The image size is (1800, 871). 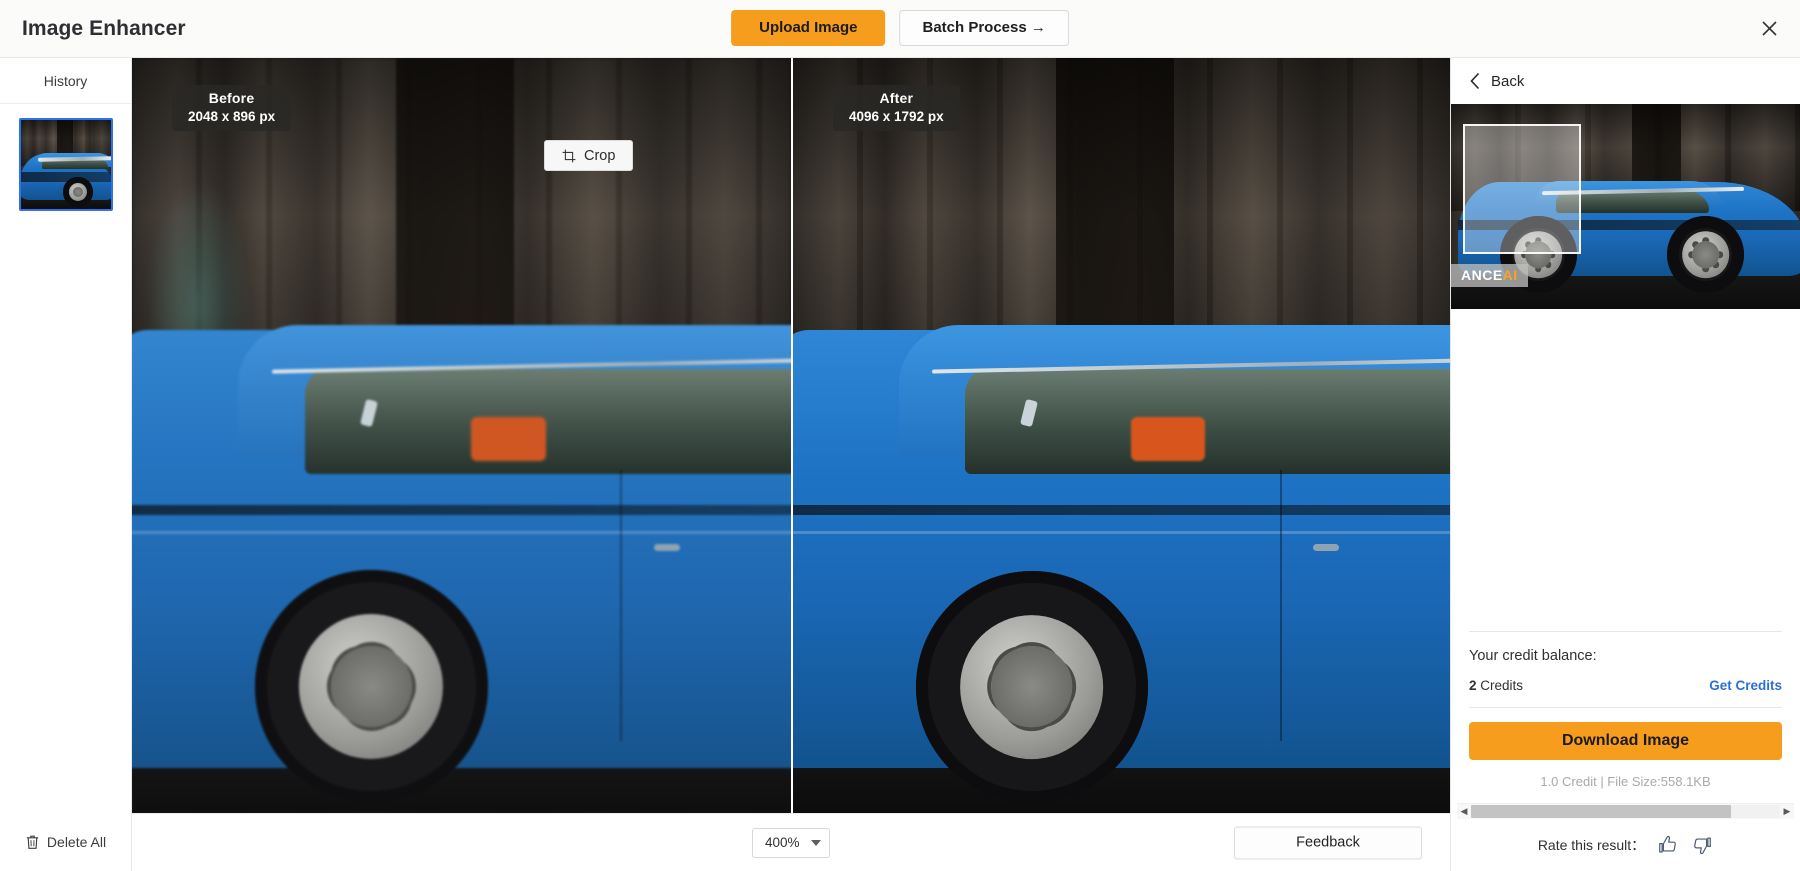 I want to click on feedback-button: Feedback, so click(x=1328, y=842).